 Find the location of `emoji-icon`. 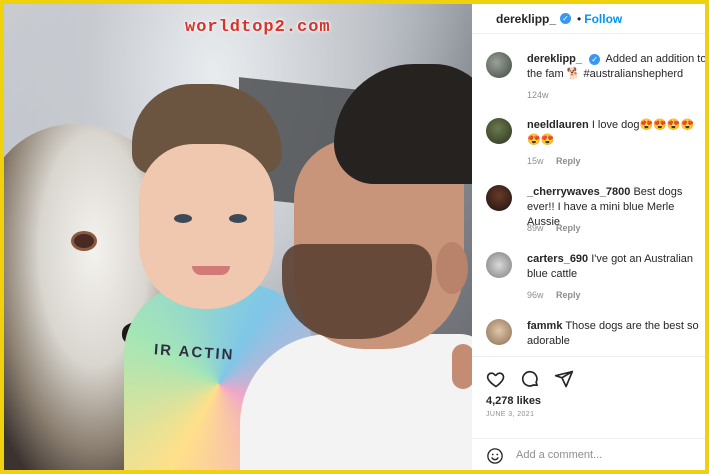

emoji-icon is located at coordinates (495, 458).